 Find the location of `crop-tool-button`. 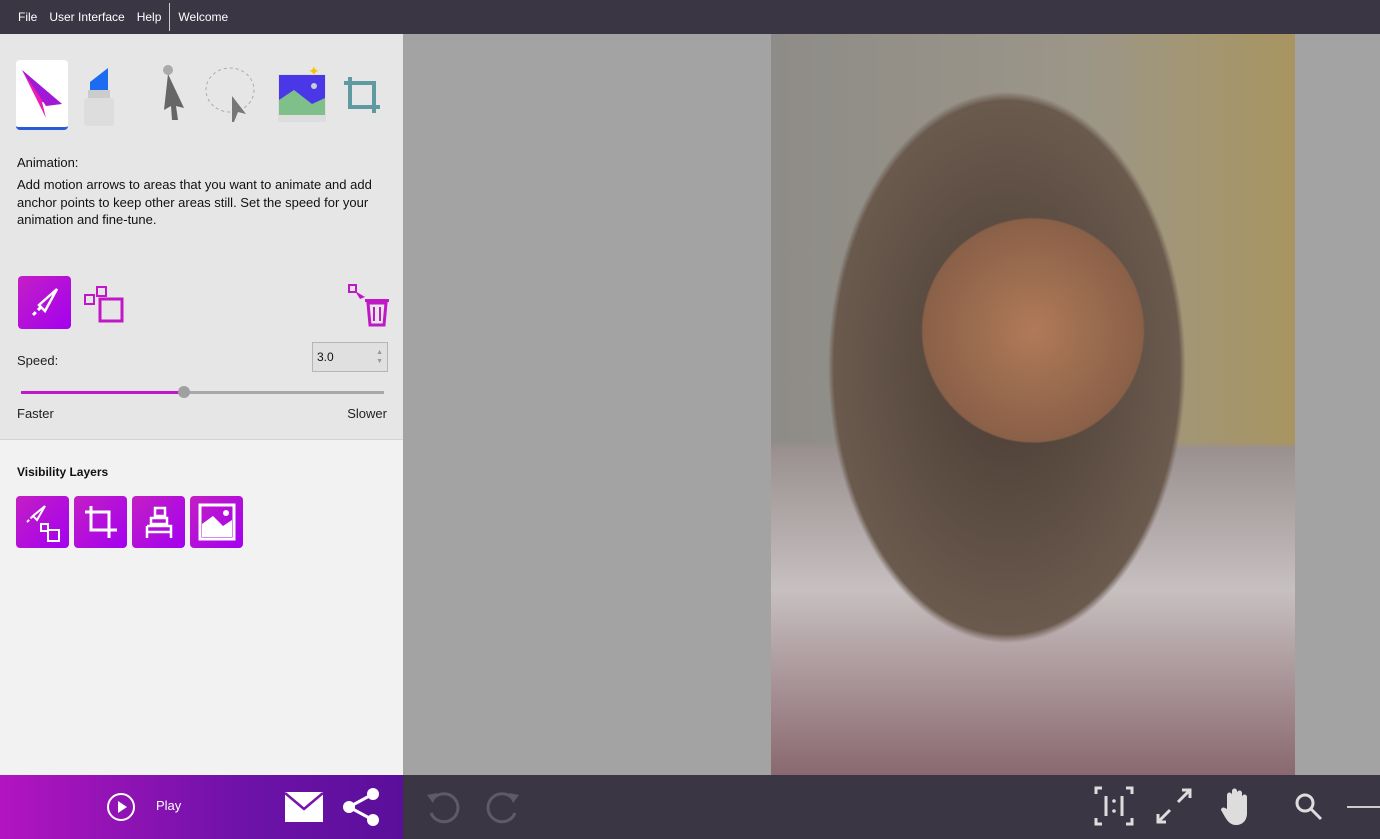

crop-tool-button is located at coordinates (362, 95).